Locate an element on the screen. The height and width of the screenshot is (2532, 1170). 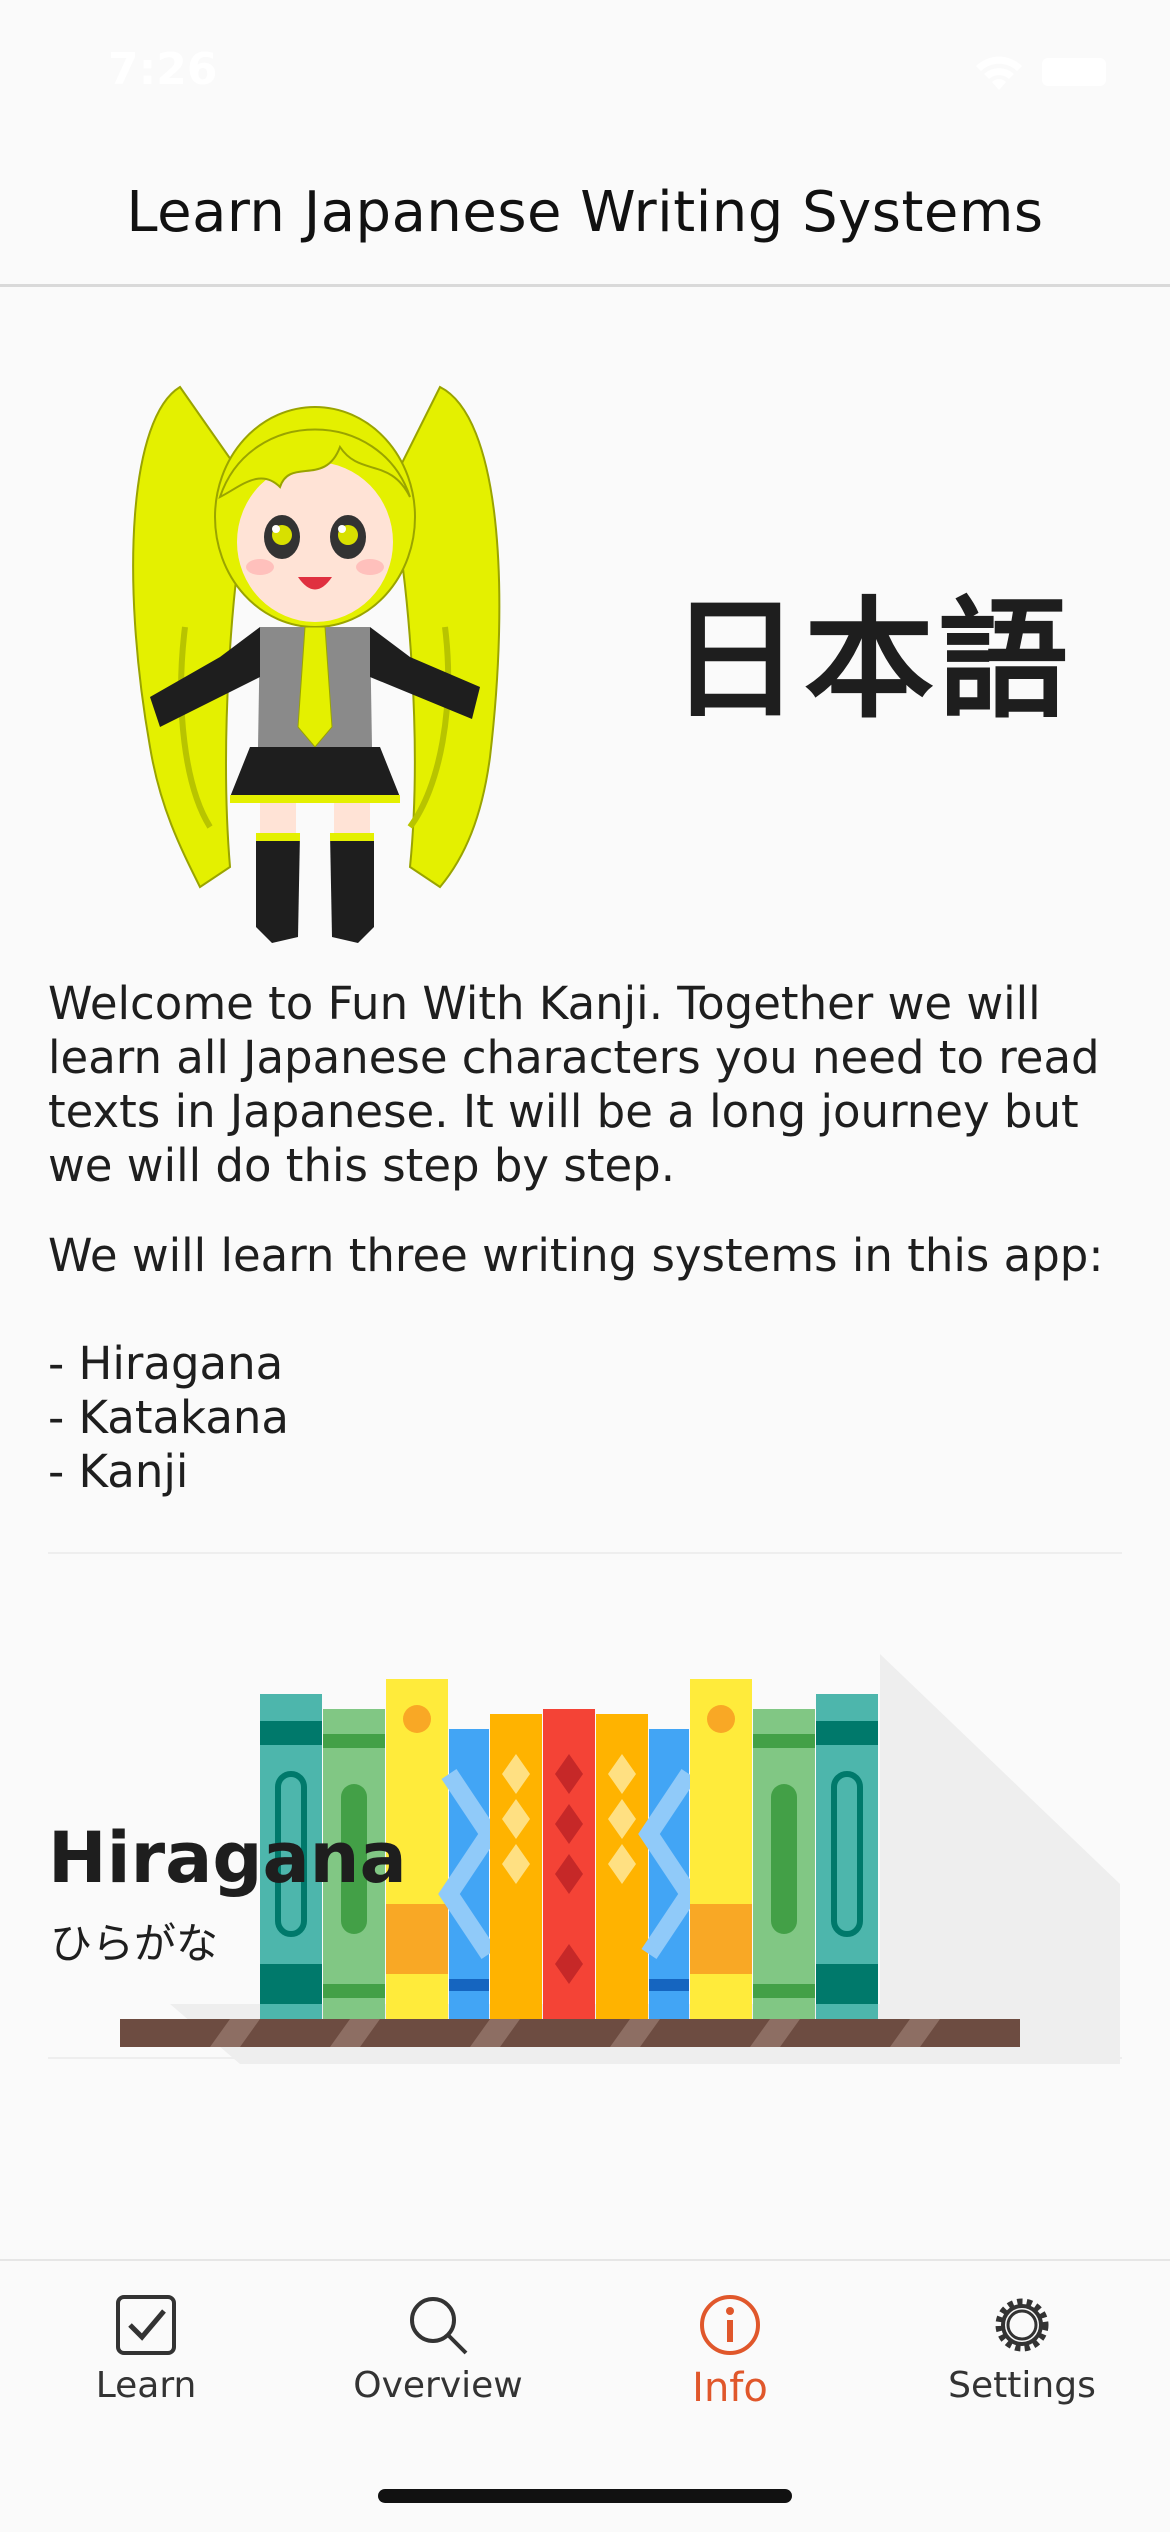
tab-label: Learn is located at coordinates (146, 2385).